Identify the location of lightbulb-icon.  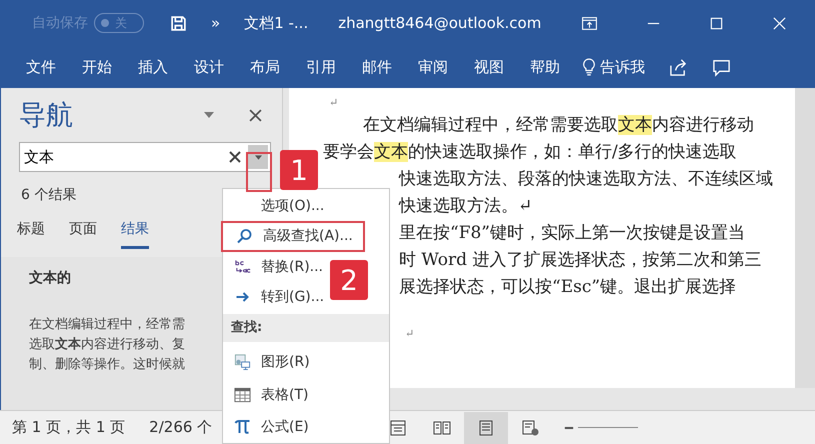
(589, 67).